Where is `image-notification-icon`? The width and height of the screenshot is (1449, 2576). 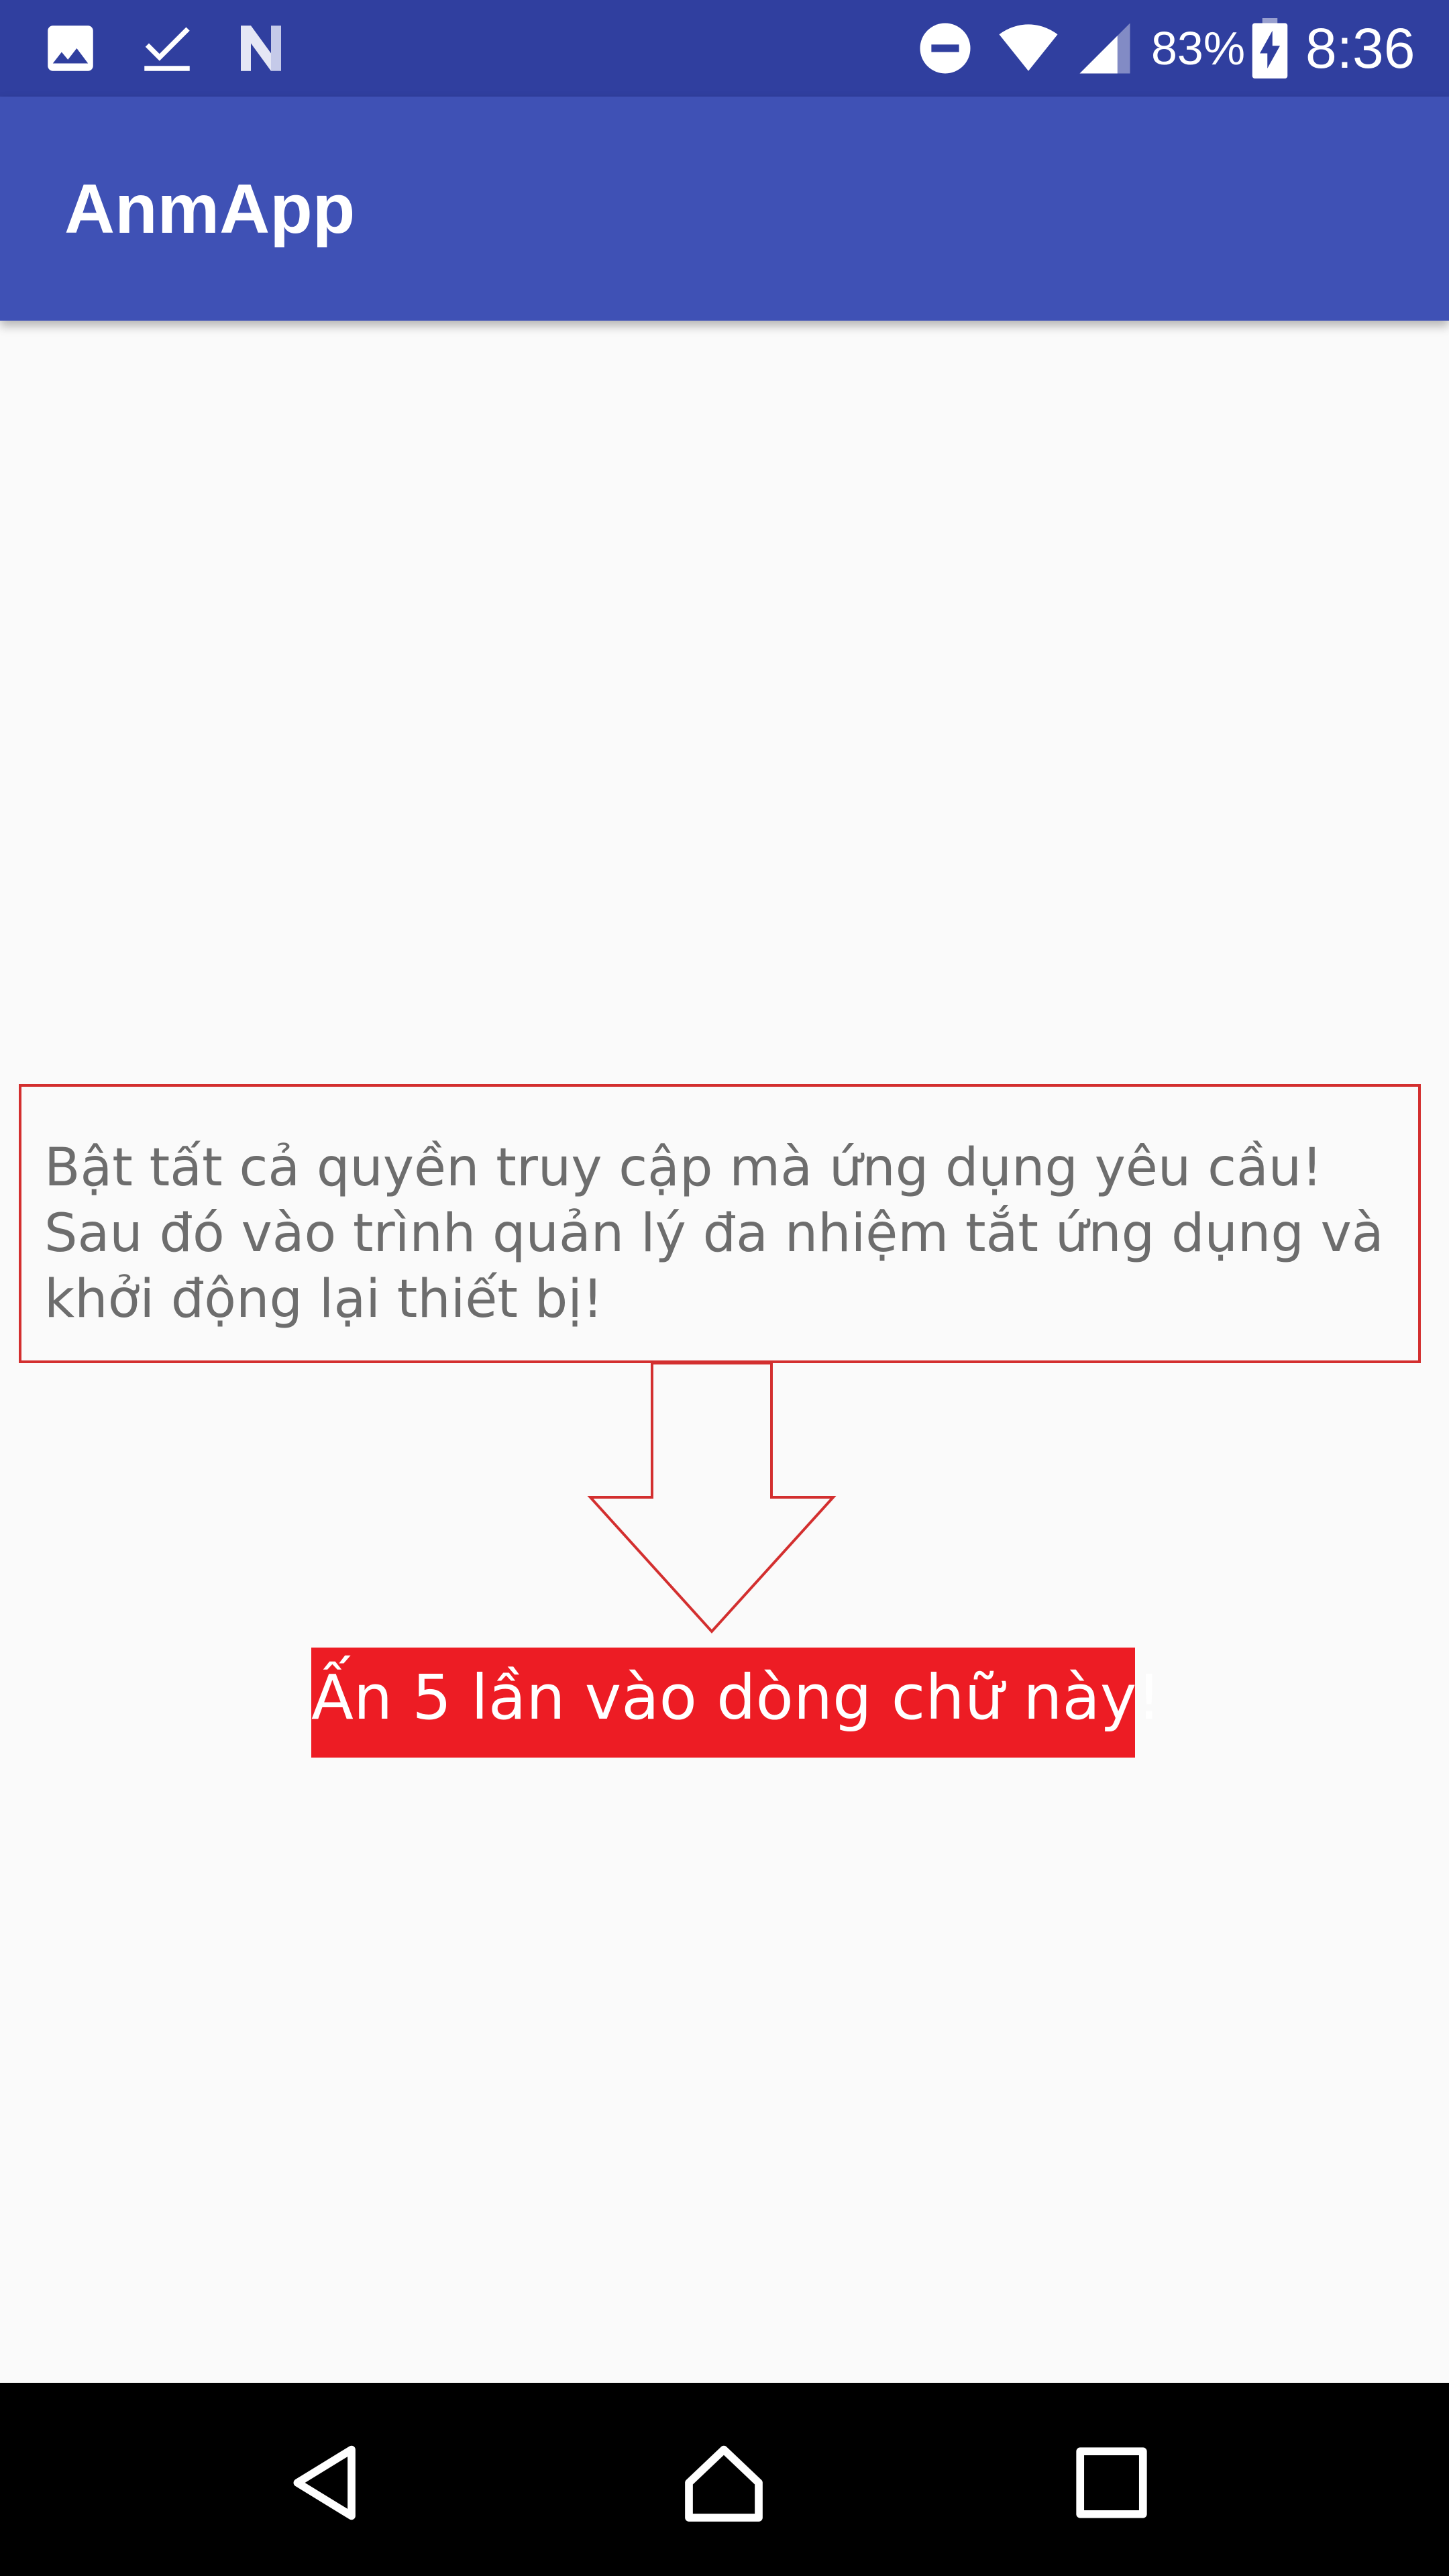
image-notification-icon is located at coordinates (70, 48).